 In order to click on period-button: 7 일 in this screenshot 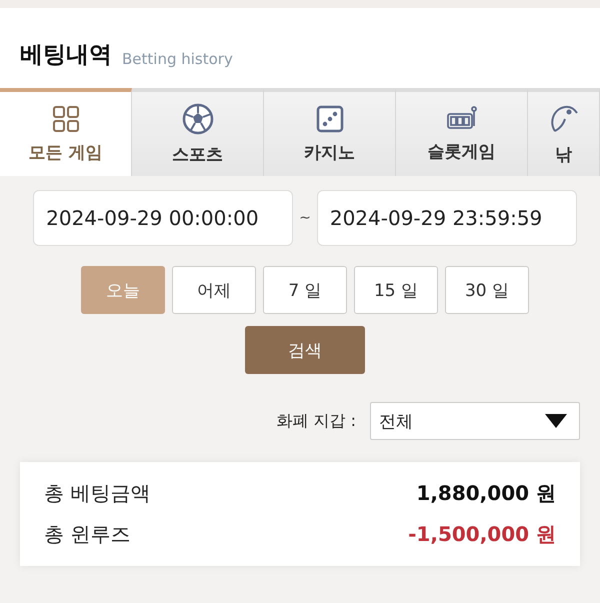, I will do `click(305, 290)`.